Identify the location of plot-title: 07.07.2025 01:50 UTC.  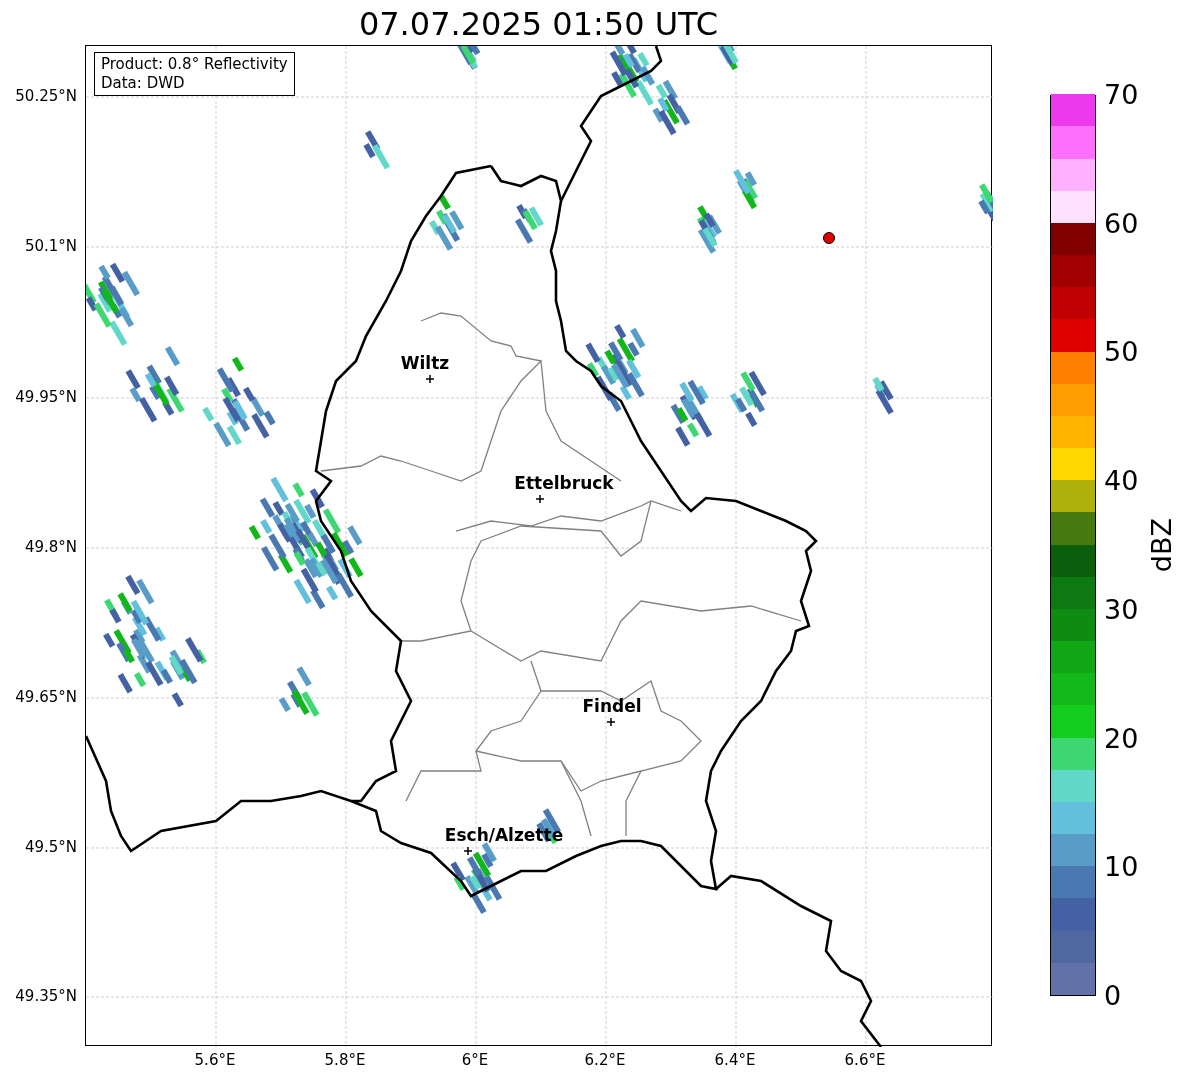
(538, 24).